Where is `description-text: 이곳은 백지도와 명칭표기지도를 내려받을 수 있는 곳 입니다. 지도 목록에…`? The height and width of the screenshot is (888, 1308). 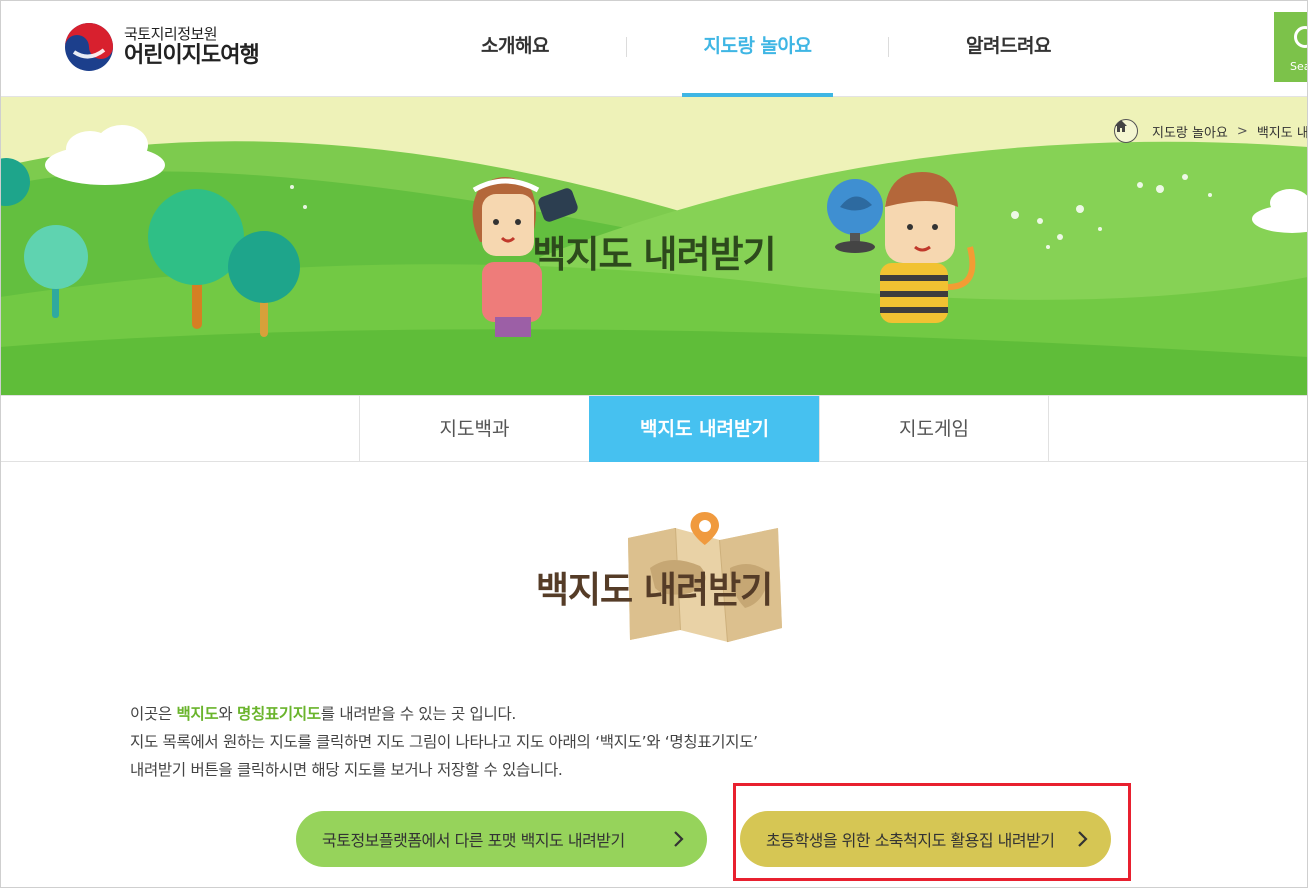 description-text: 이곳은 백지도와 명칭표기지도를 내려받을 수 있는 곳 입니다. 지도 목록에… is located at coordinates (444, 742).